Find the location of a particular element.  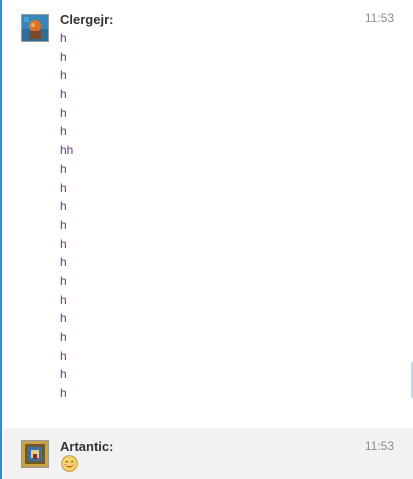

message-author: Clergejr: is located at coordinates (86, 19).